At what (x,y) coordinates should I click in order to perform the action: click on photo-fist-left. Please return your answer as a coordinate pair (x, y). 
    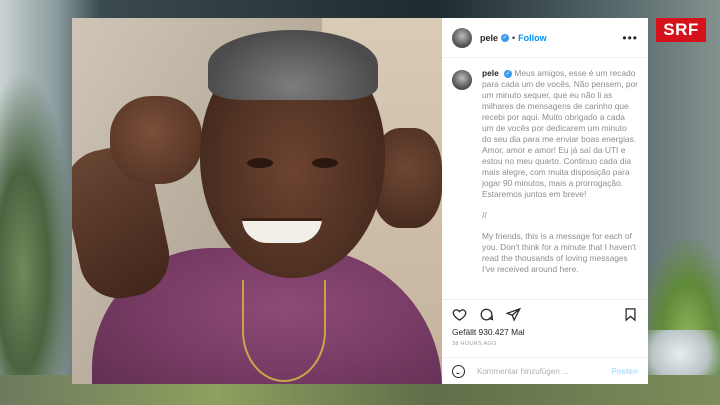
    Looking at the image, I should click on (156, 140).